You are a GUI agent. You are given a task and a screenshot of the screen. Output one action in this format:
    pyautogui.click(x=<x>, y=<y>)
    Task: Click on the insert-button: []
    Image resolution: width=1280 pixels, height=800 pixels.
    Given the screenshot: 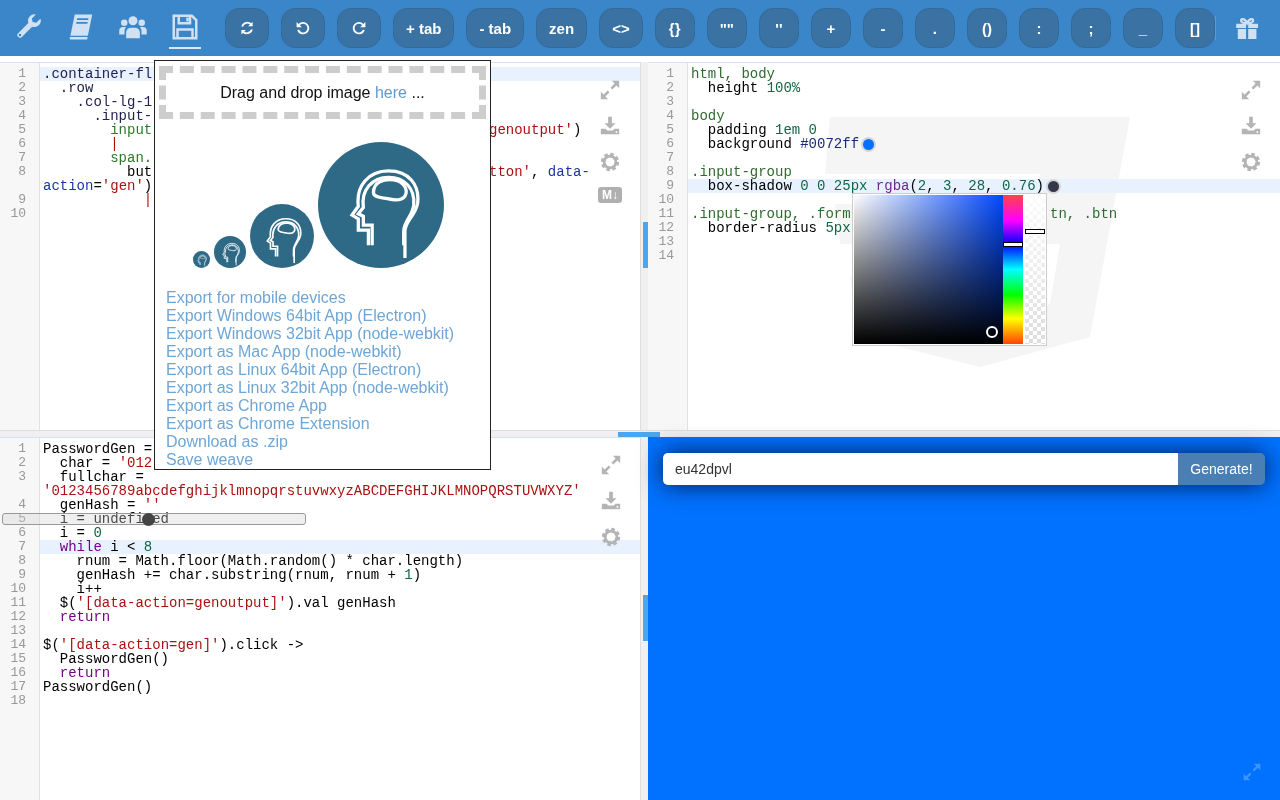 What is the action you would take?
    pyautogui.click(x=1194, y=28)
    